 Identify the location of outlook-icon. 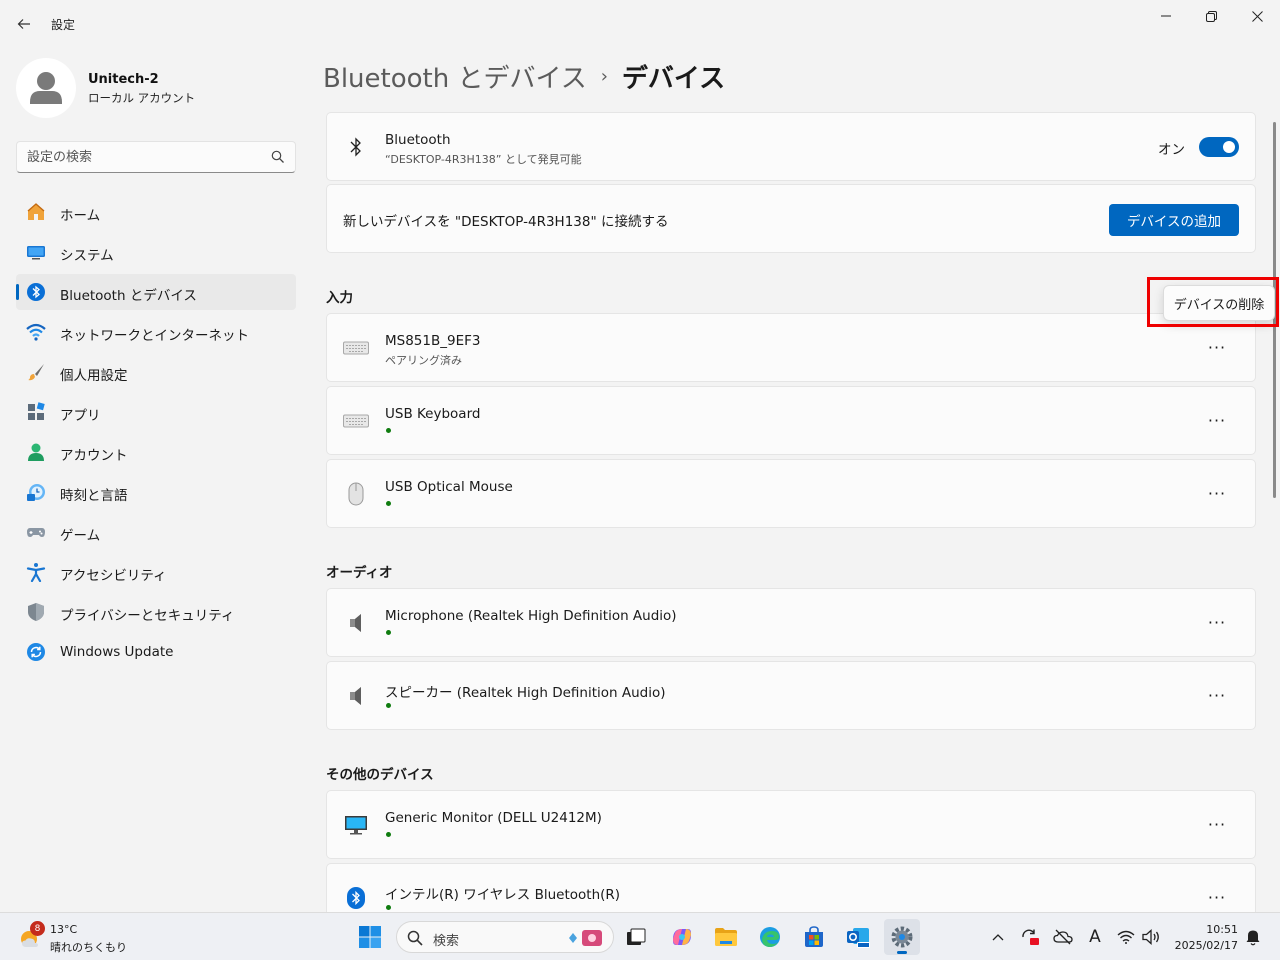
(858, 938).